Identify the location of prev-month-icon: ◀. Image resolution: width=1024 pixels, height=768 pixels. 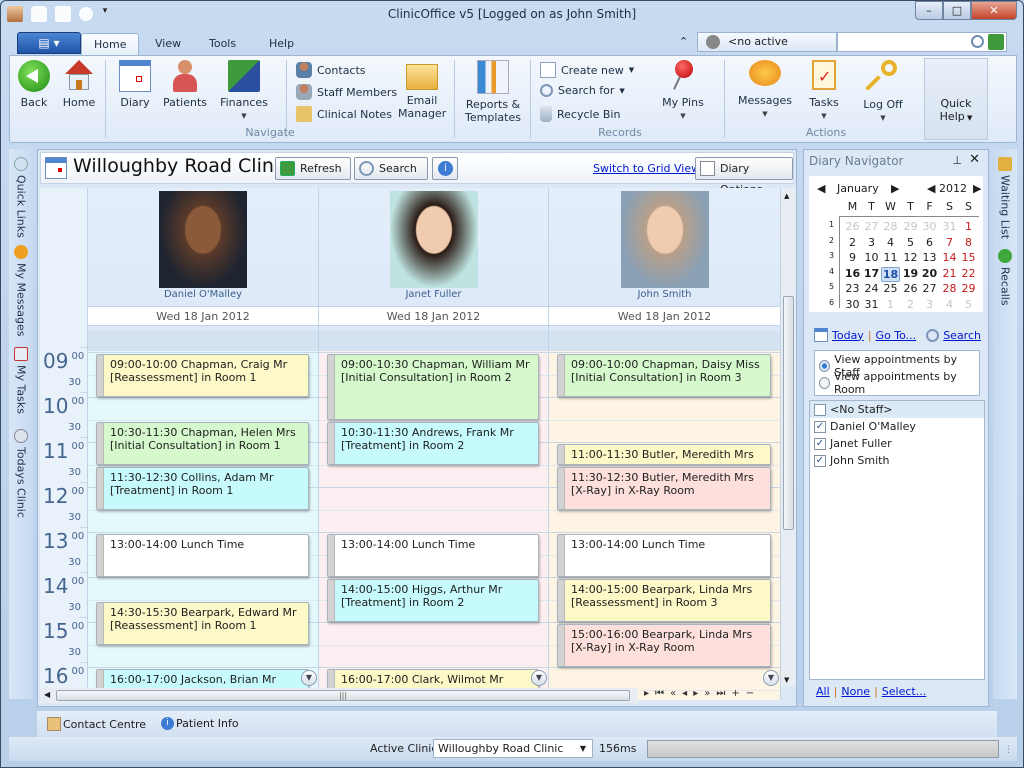
(821, 188).